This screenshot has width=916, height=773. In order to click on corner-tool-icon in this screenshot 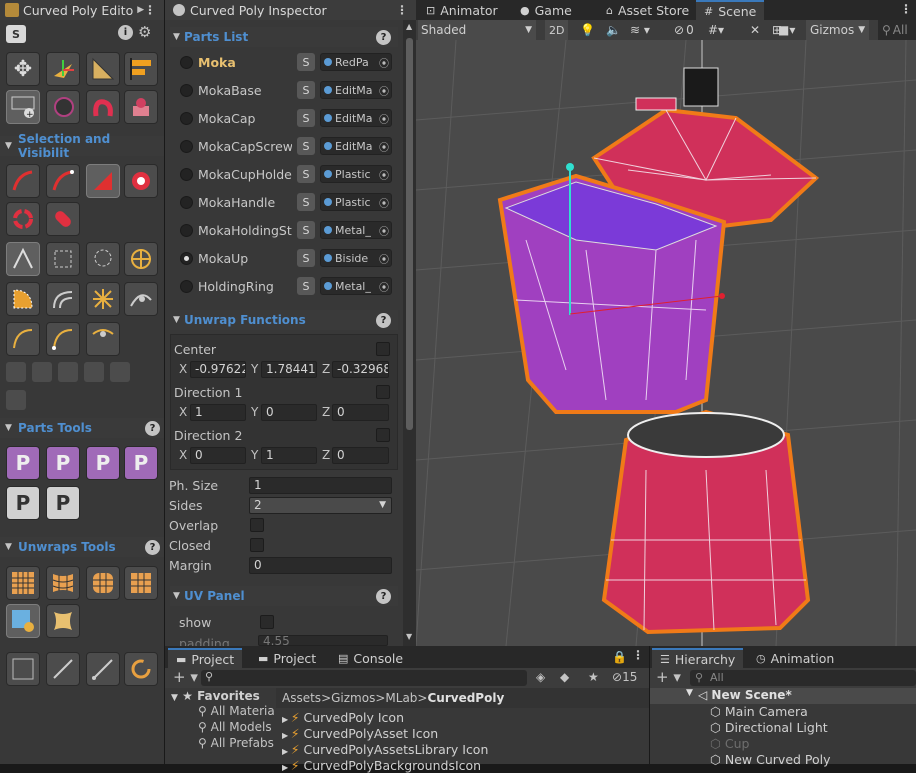, I will do `click(68, 372)`.